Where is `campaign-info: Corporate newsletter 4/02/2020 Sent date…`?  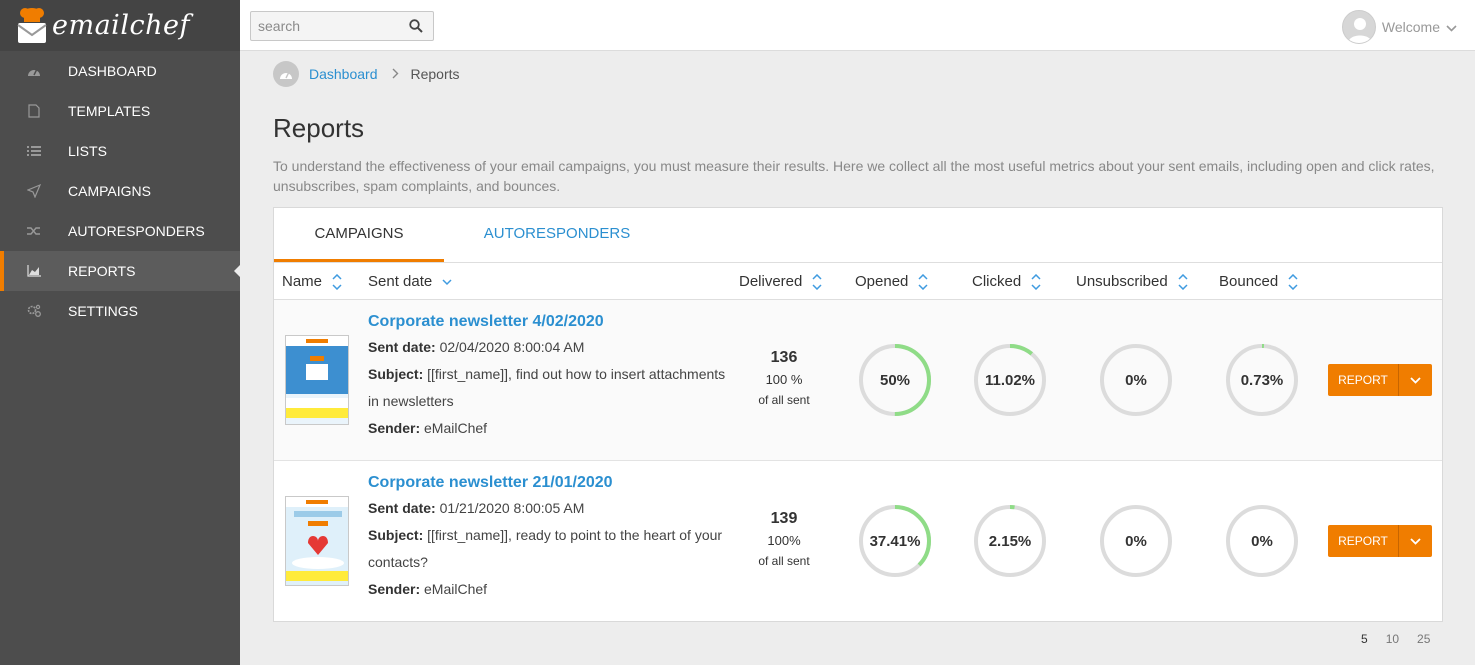
campaign-info: Corporate newsletter 4/02/2020 Sent date… is located at coordinates (548, 376).